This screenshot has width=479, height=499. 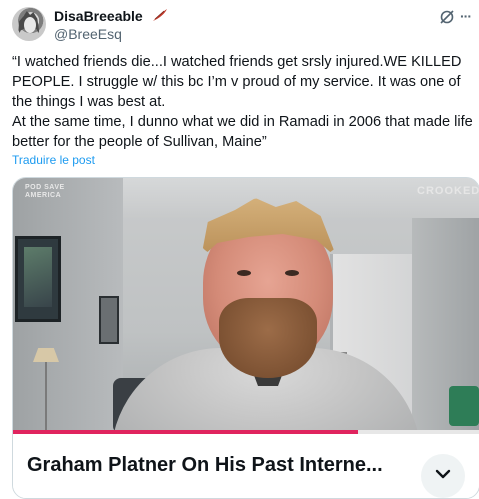 I want to click on lamp-pole, so click(x=46, y=398).